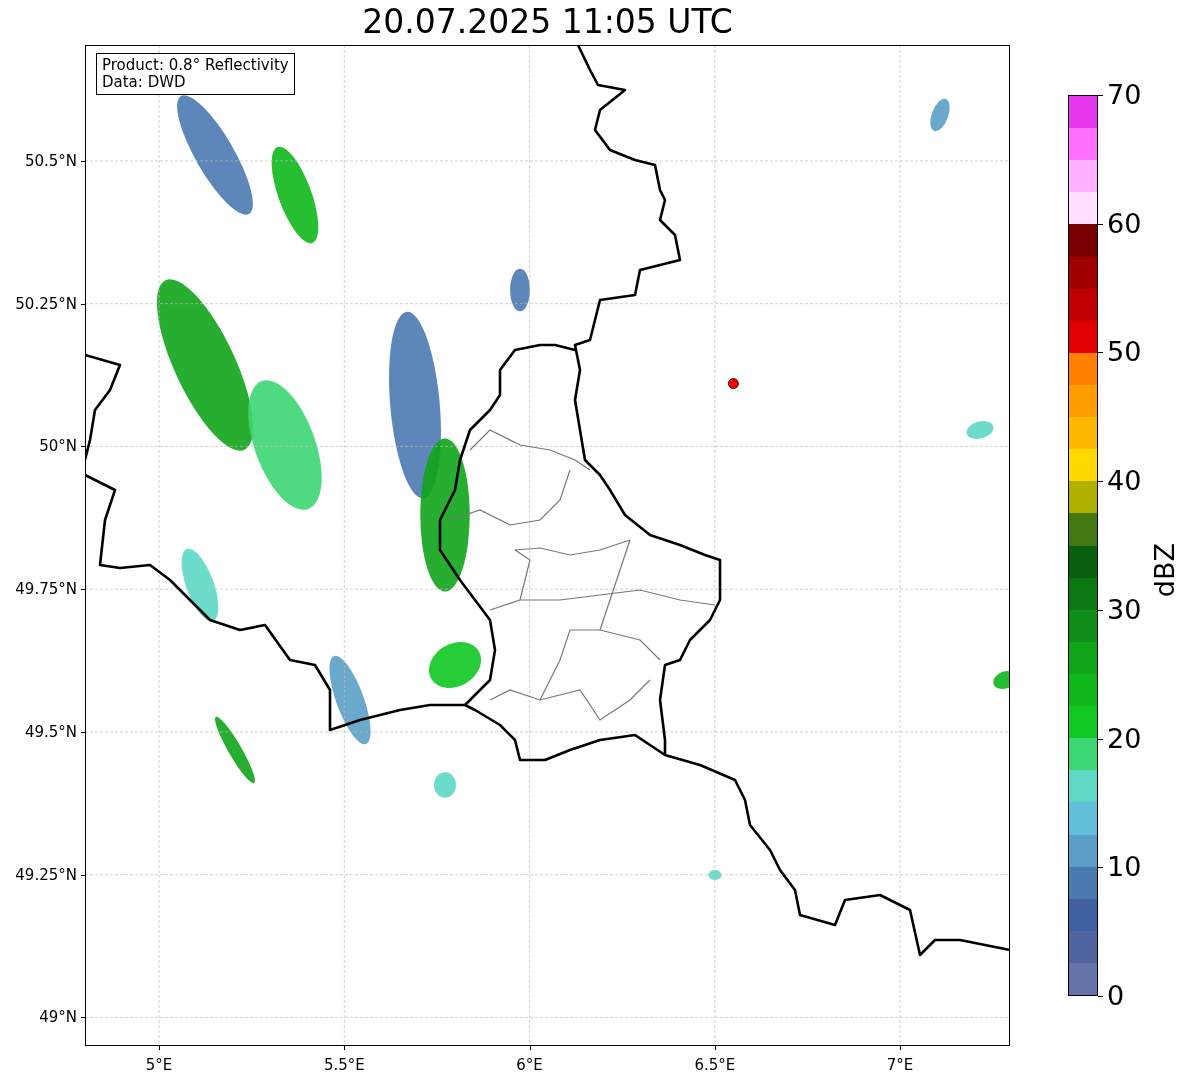  I want to click on info-text: Data: DWD, so click(144, 82).